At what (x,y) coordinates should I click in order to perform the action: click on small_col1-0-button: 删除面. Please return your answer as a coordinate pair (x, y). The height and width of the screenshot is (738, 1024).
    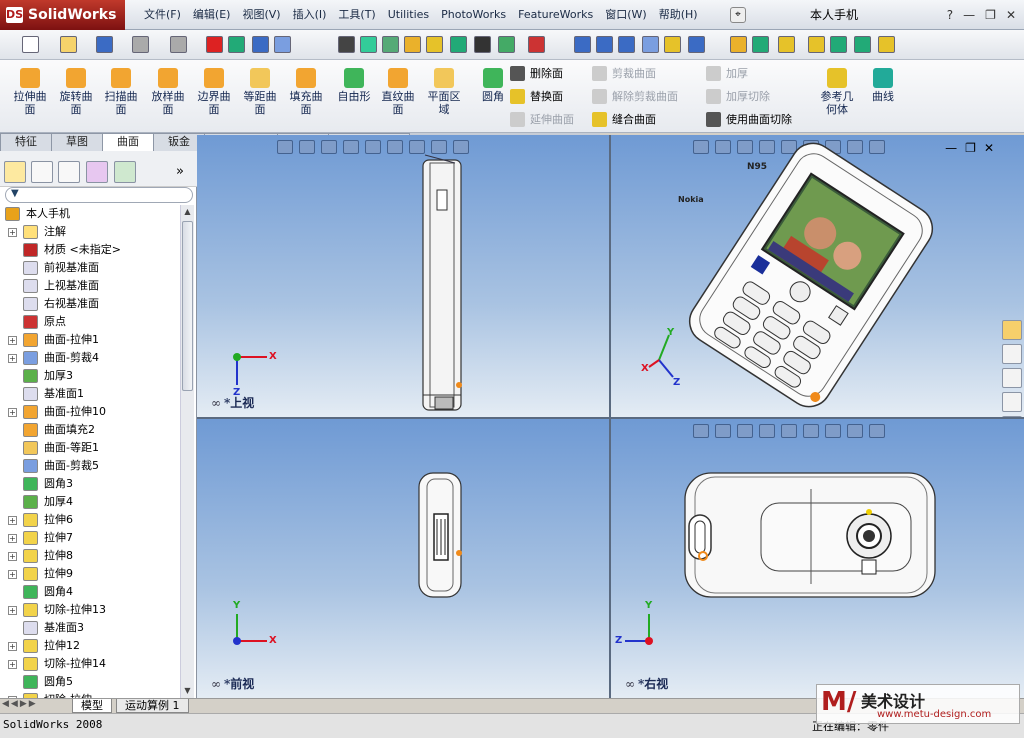
    Looking at the image, I should click on (536, 73).